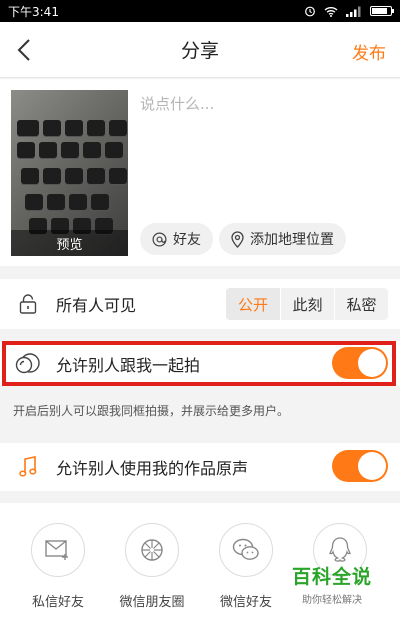 This screenshot has height=632, width=400. What do you see at coordinates (200, 11) in the screenshot?
I see `status-bar: 下午3:41` at bounding box center [200, 11].